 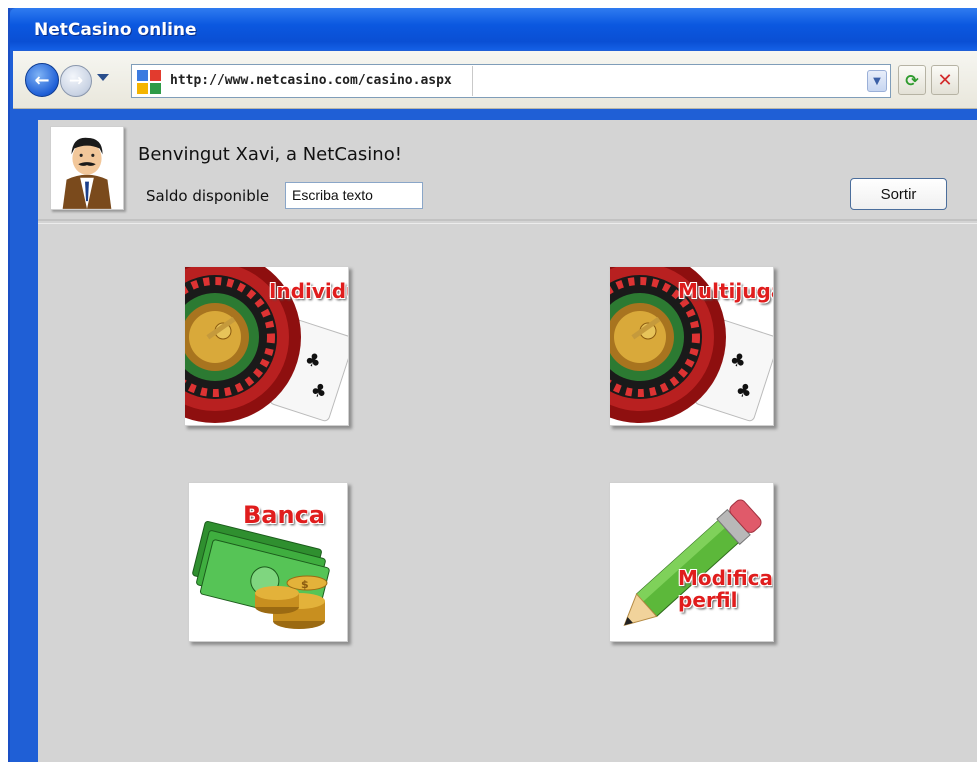 I want to click on tile-individual: ♣ ♣ Individual, so click(x=266, y=346).